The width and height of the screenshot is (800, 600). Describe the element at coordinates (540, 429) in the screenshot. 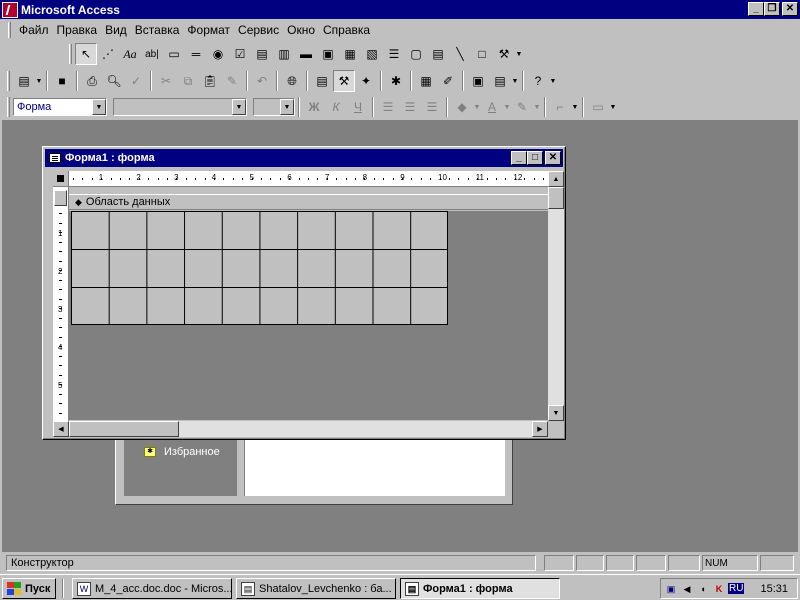

I see `scroll-right-icon: ▶` at that location.